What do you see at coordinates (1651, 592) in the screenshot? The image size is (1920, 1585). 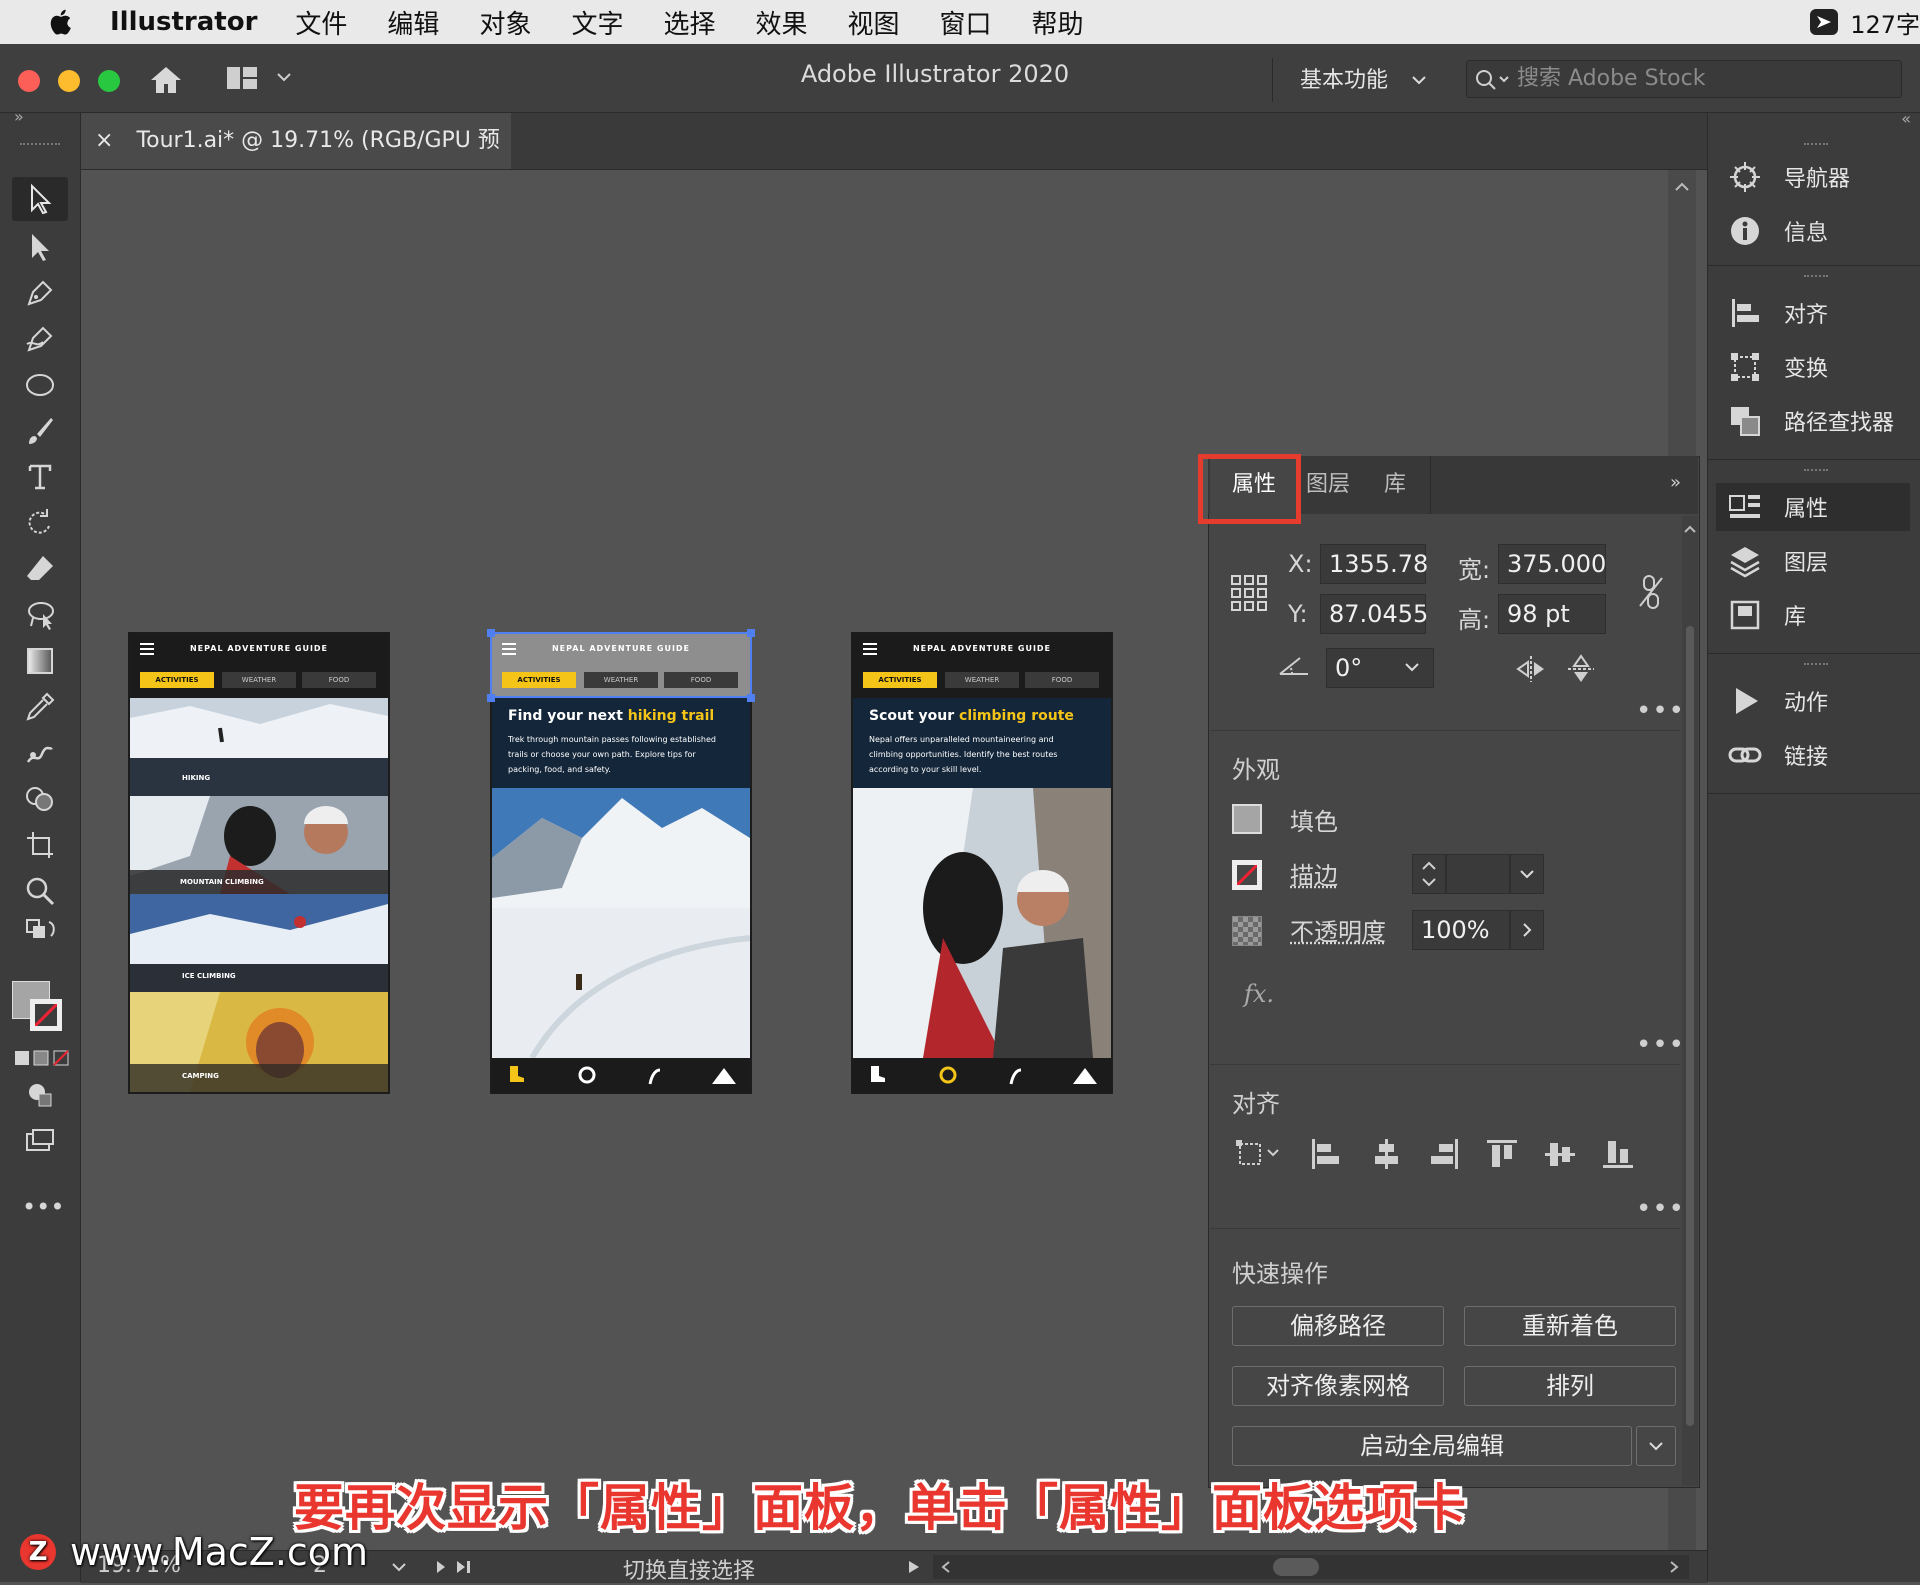 I see `constrain-proportions-icon` at bounding box center [1651, 592].